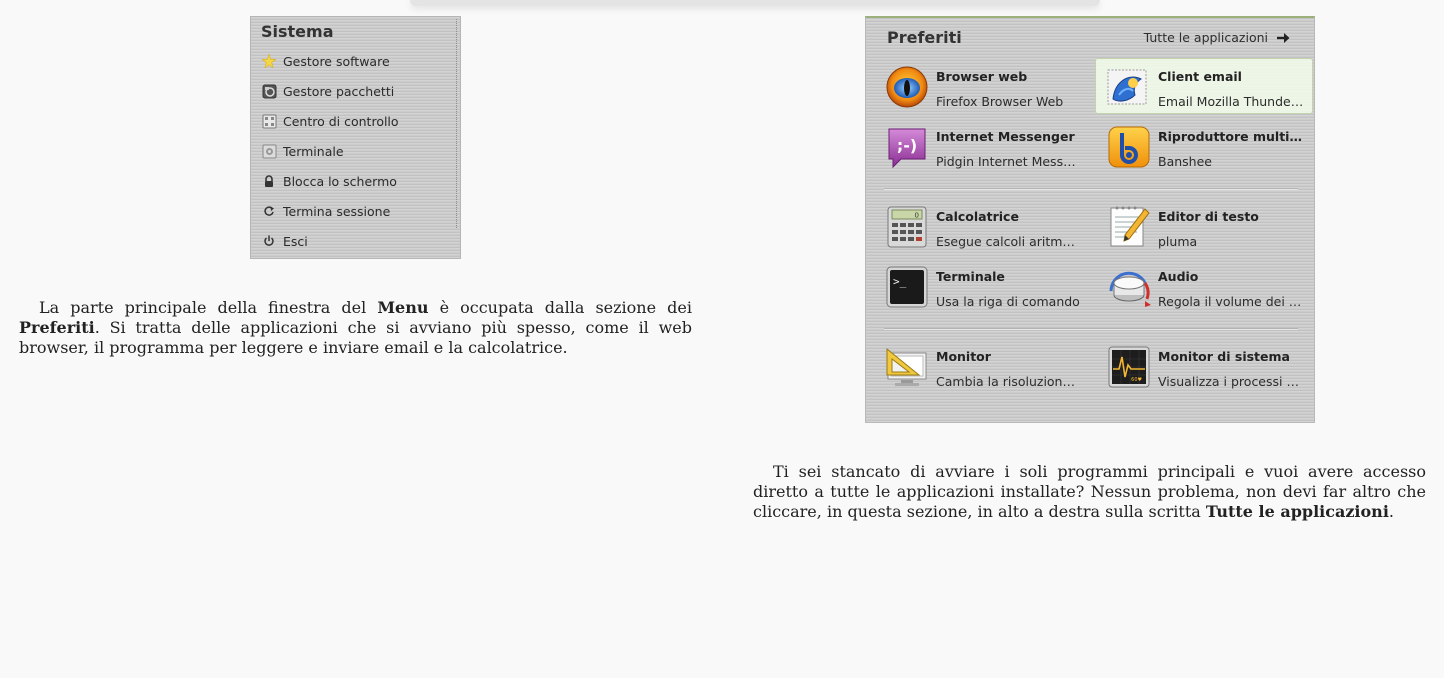 The width and height of the screenshot is (1444, 678). Describe the element at coordinates (1231, 136) in the screenshot. I see `app-name: Riproduttore multimediale` at that location.